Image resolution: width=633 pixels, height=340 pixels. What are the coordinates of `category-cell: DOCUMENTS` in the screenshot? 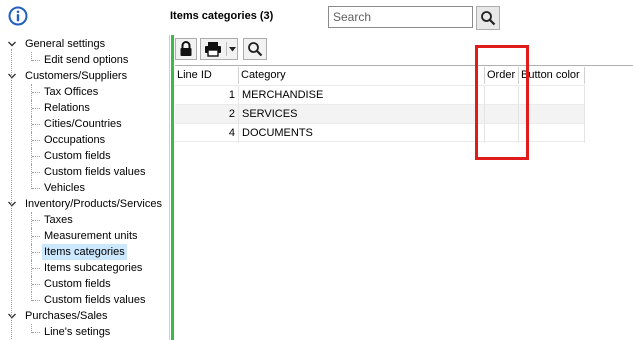 It's located at (362, 133).